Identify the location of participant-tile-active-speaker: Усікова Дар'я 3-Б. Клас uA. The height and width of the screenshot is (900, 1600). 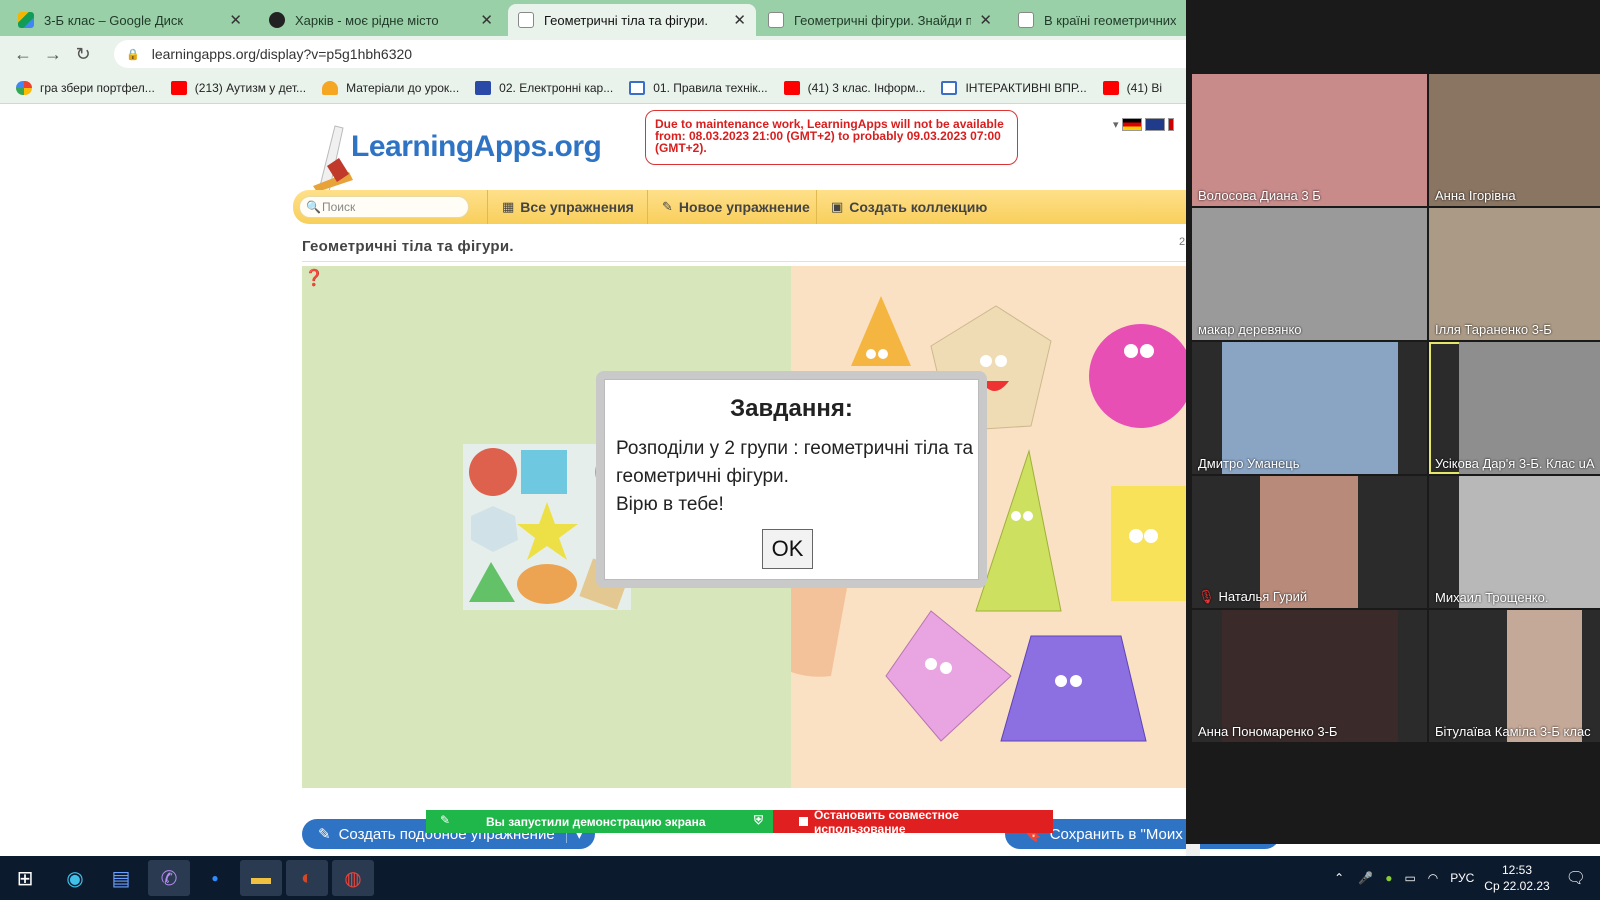
(1514, 408).